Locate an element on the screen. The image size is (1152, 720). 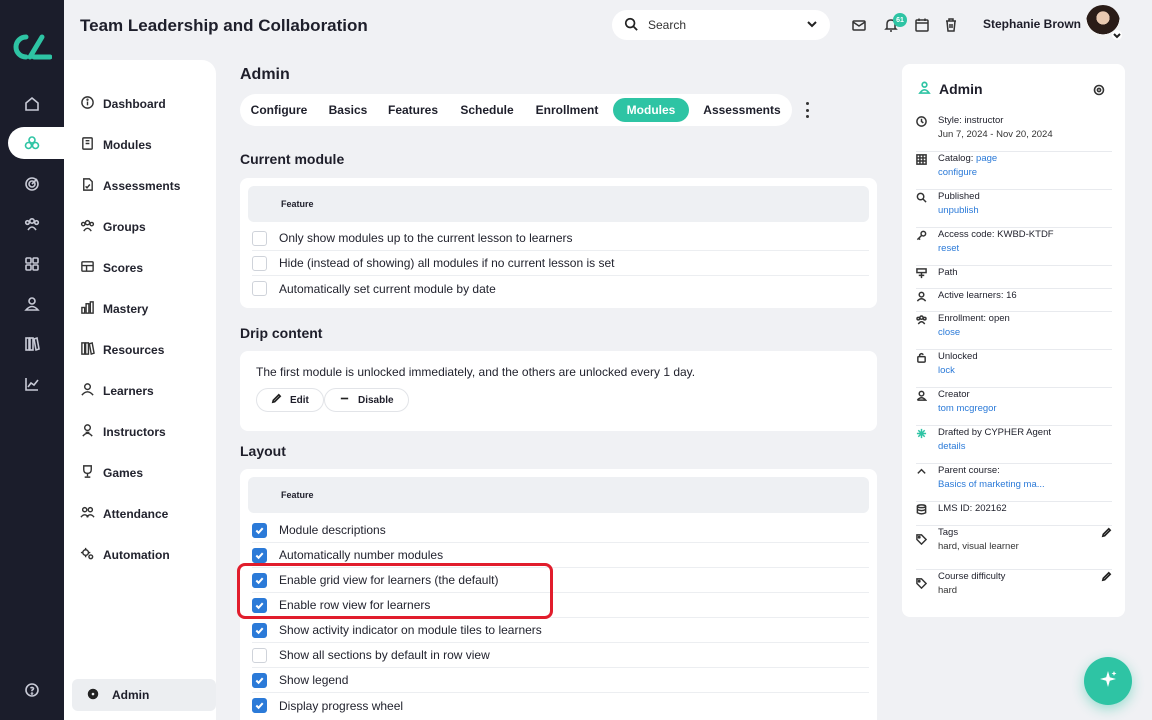
tab-assessments: Assessments is located at coordinates (742, 110).